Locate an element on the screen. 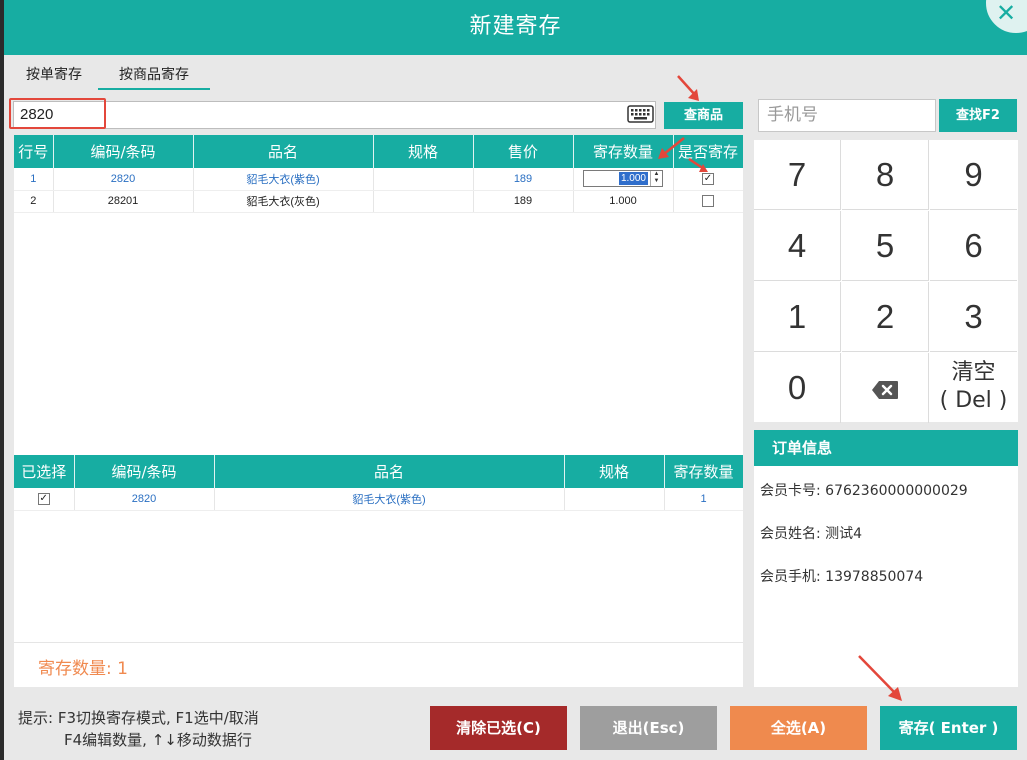 Image resolution: width=1027 pixels, height=760 pixels. selected-checkbox: ✓ is located at coordinates (43, 498).